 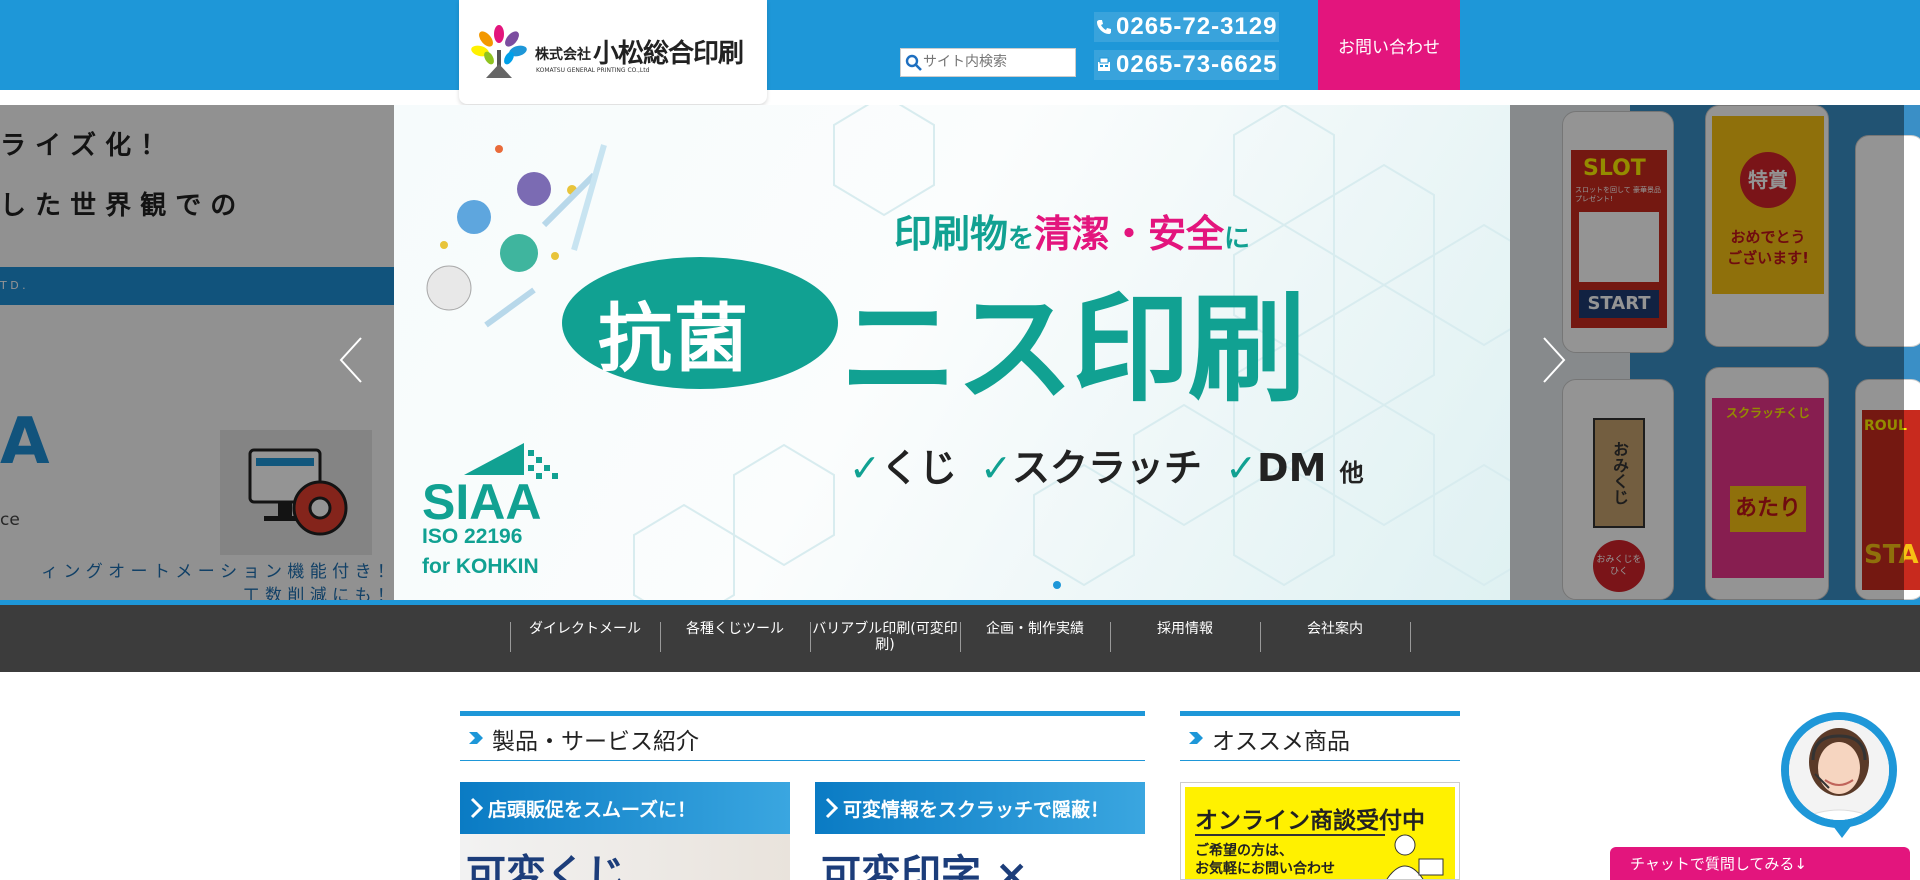 I want to click on chat-avatar-tail, so click(x=1842, y=830).